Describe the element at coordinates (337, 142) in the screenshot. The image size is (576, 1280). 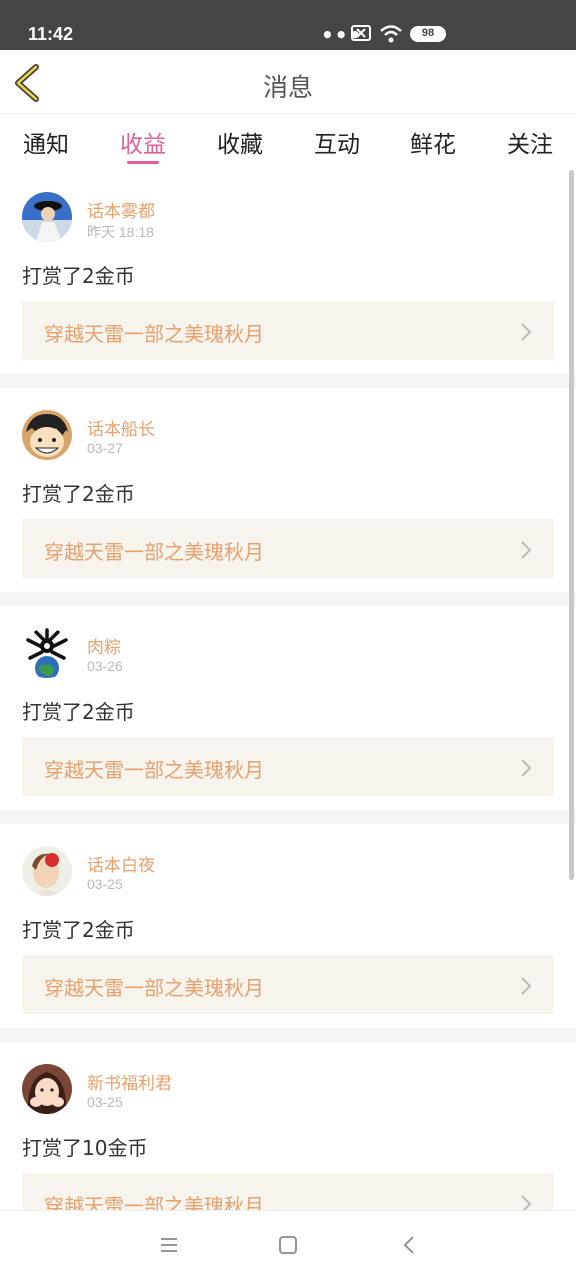
I see `tab-interactions: 互动` at that location.